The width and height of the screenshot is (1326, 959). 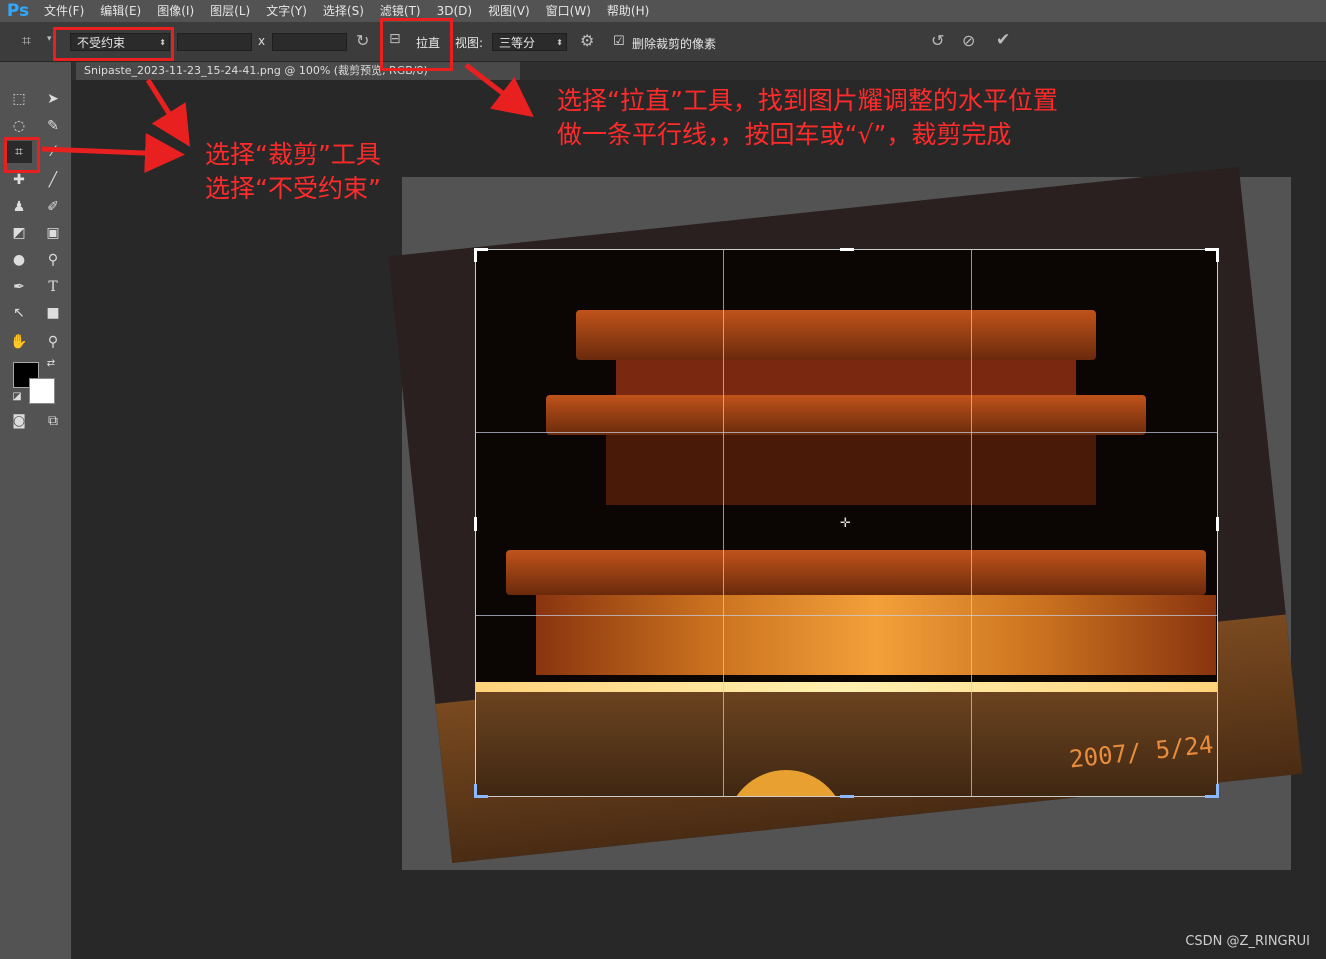 I want to click on annotation-crop-line1: 选择“裁剪”工具, so click(x=293, y=154).